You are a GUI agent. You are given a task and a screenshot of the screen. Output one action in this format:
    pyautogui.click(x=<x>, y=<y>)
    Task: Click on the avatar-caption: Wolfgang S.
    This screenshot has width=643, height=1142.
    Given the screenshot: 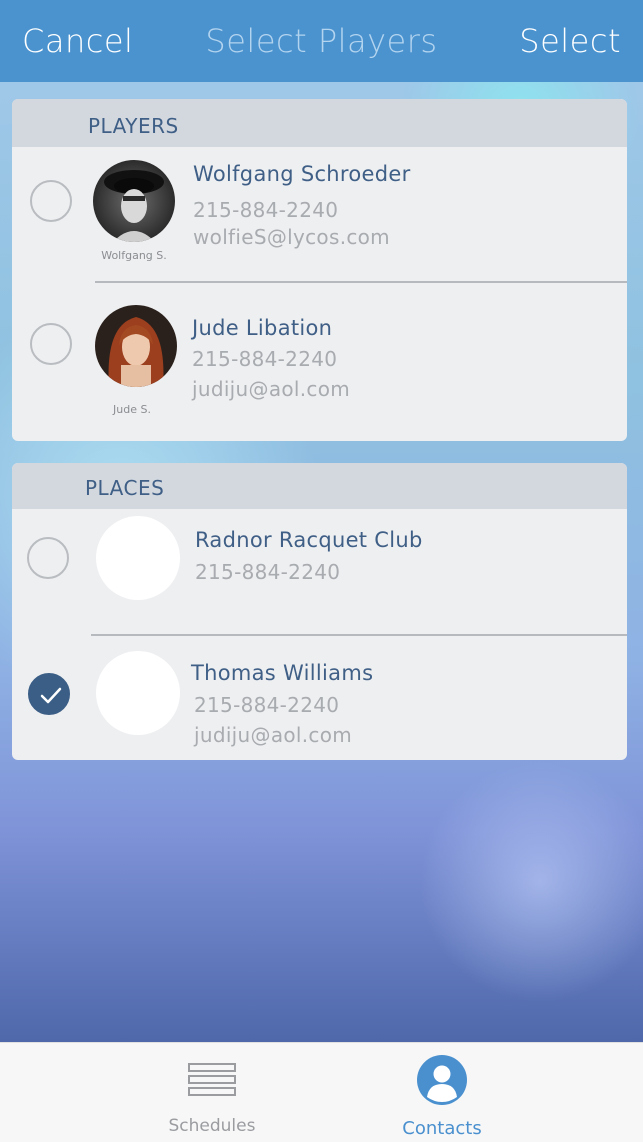 What is the action you would take?
    pyautogui.click(x=134, y=255)
    